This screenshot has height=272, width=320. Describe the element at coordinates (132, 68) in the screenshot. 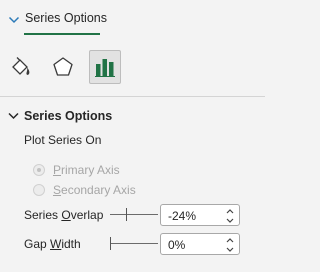

I see `format-category-icons` at that location.